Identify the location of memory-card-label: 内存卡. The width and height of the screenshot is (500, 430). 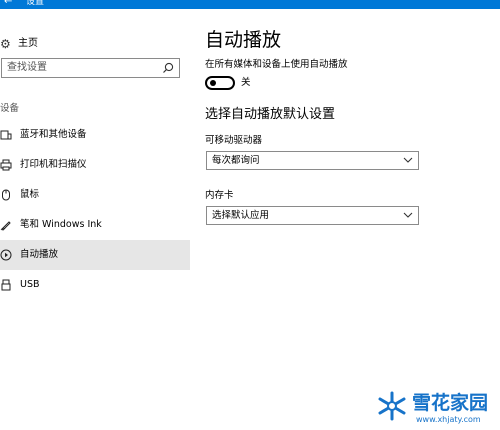
(219, 195).